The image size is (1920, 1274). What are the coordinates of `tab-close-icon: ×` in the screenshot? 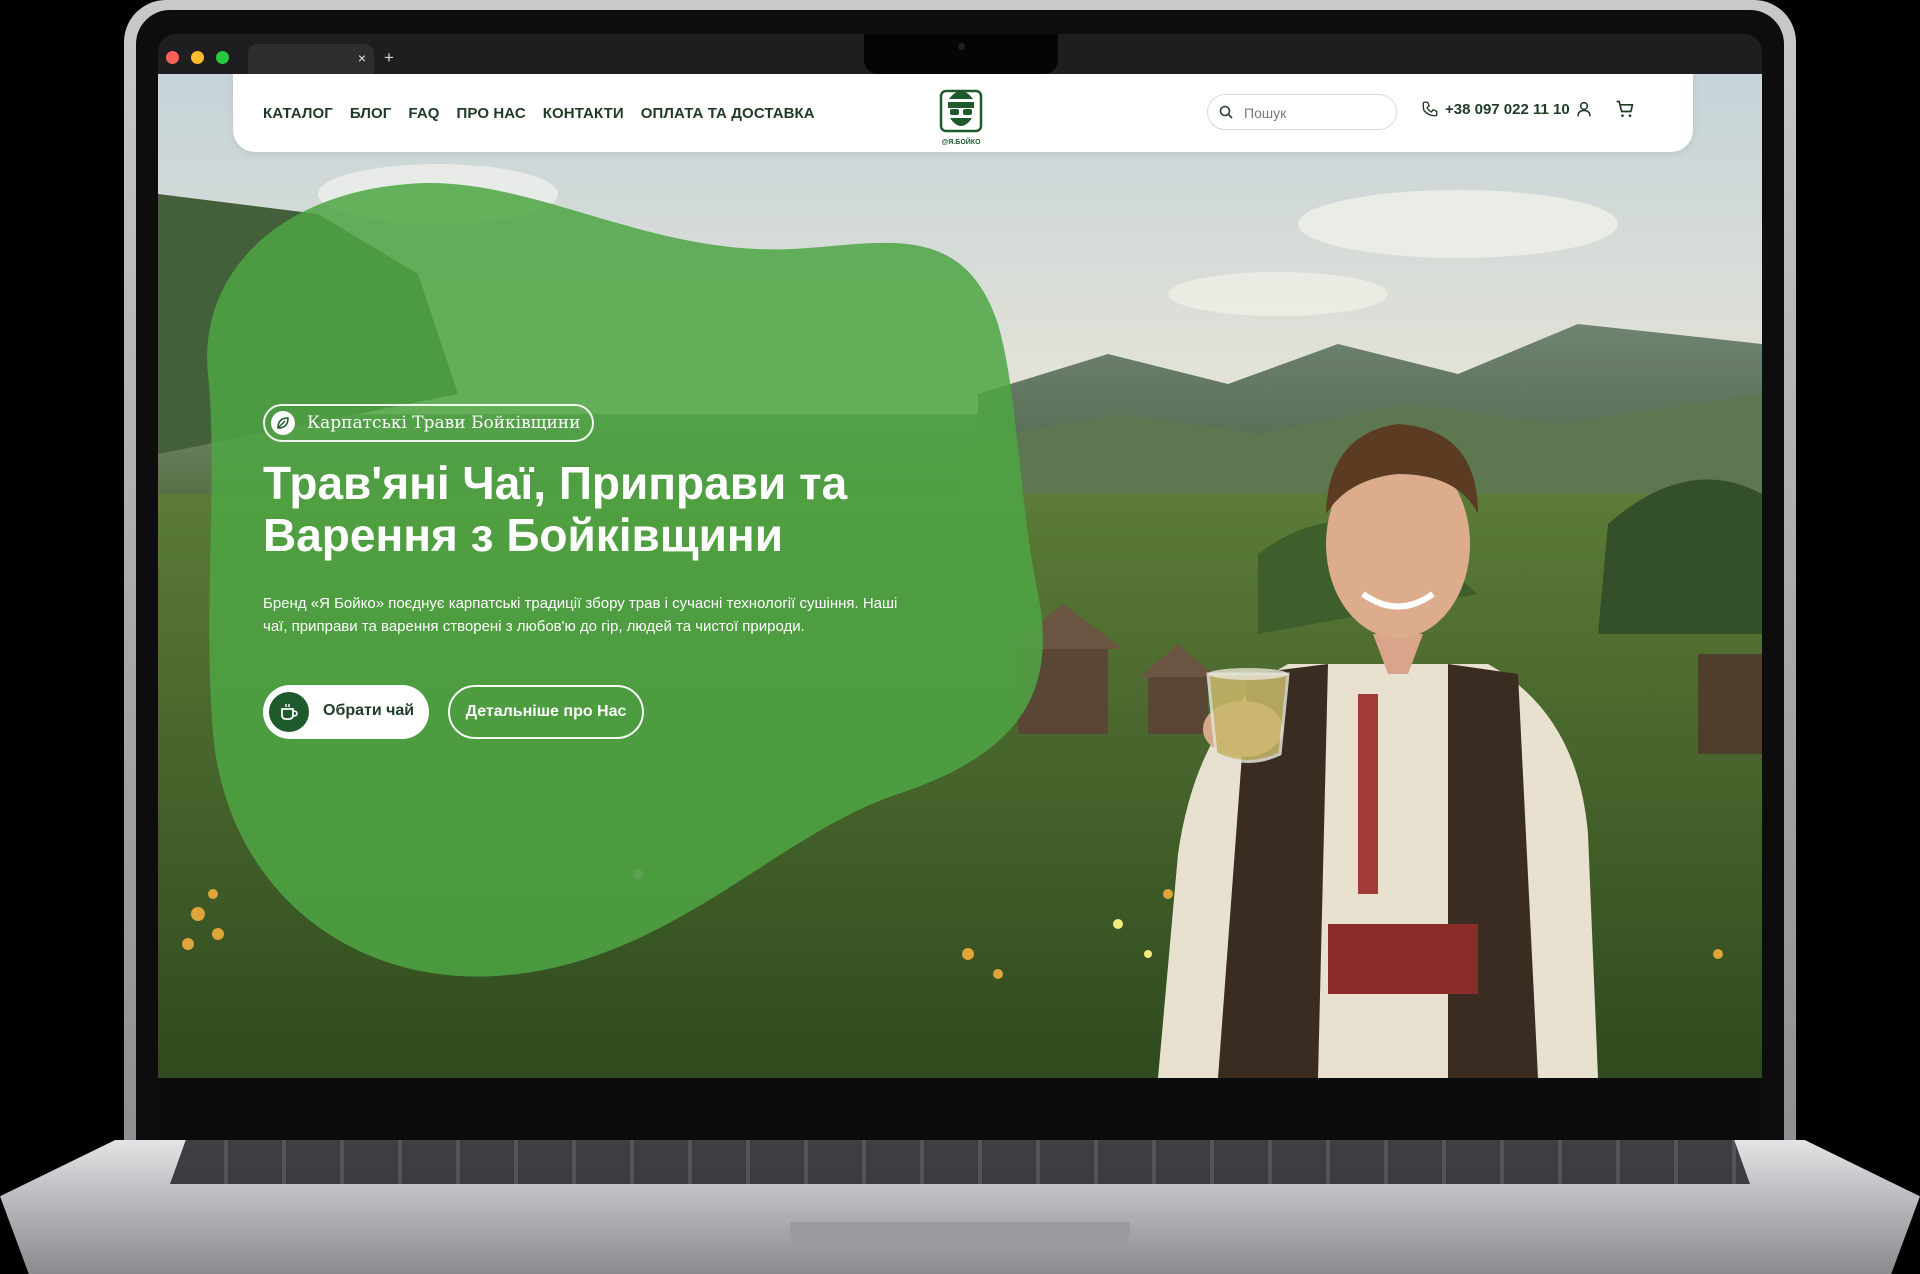 It's located at (362, 58).